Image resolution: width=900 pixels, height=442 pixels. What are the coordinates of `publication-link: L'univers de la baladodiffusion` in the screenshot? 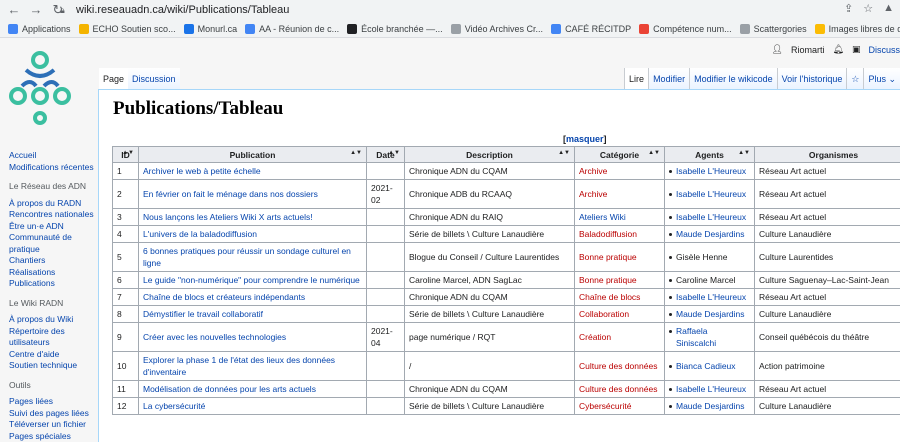 It's located at (200, 234).